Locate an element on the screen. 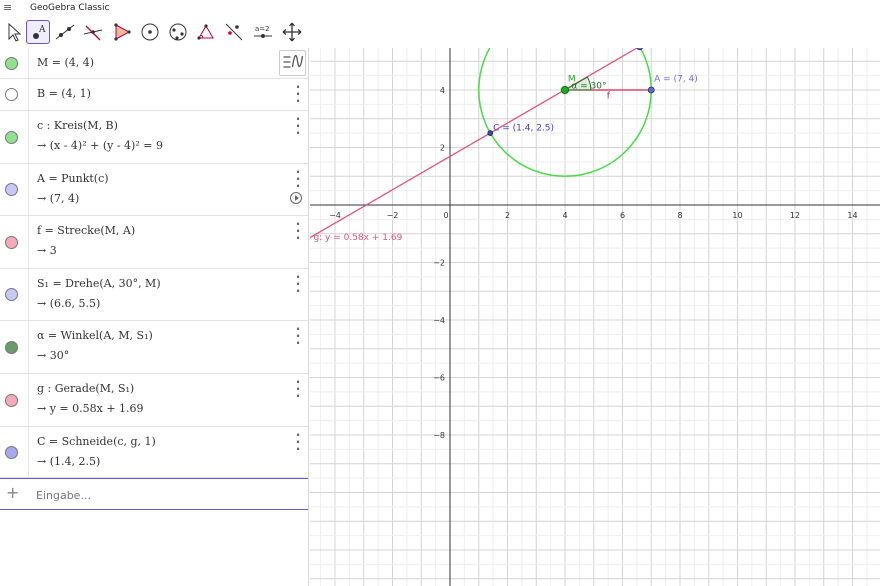 Image resolution: width=880 pixels, height=586 pixels. segment-f-label: f is located at coordinates (609, 97).